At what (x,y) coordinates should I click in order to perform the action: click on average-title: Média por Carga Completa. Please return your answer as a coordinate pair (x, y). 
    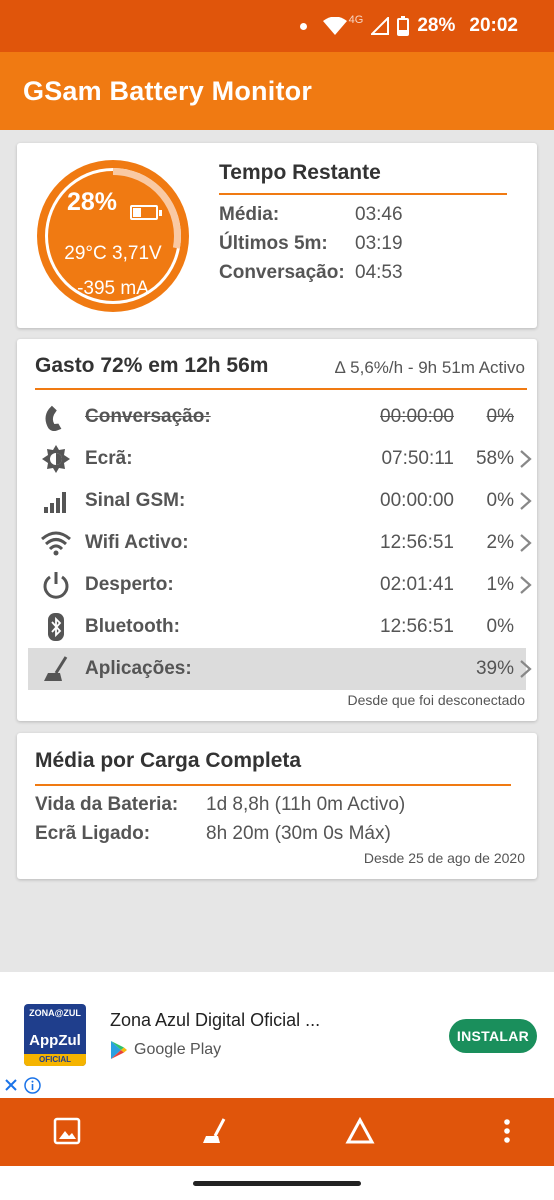
    Looking at the image, I should click on (168, 760).